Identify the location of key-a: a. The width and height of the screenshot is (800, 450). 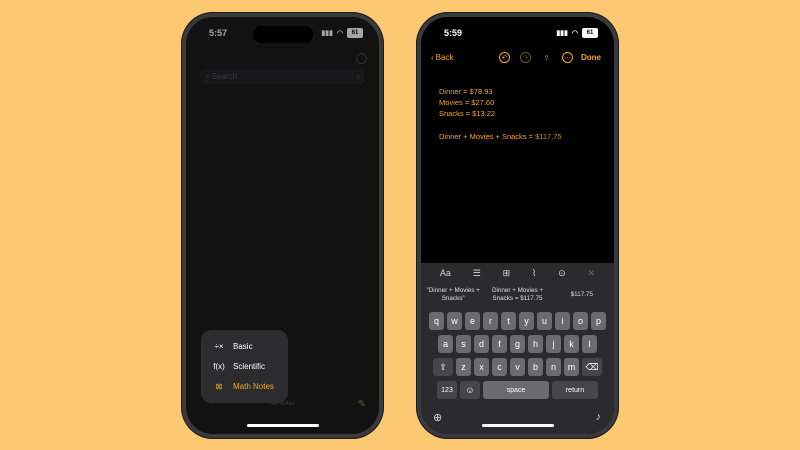
(445, 344).